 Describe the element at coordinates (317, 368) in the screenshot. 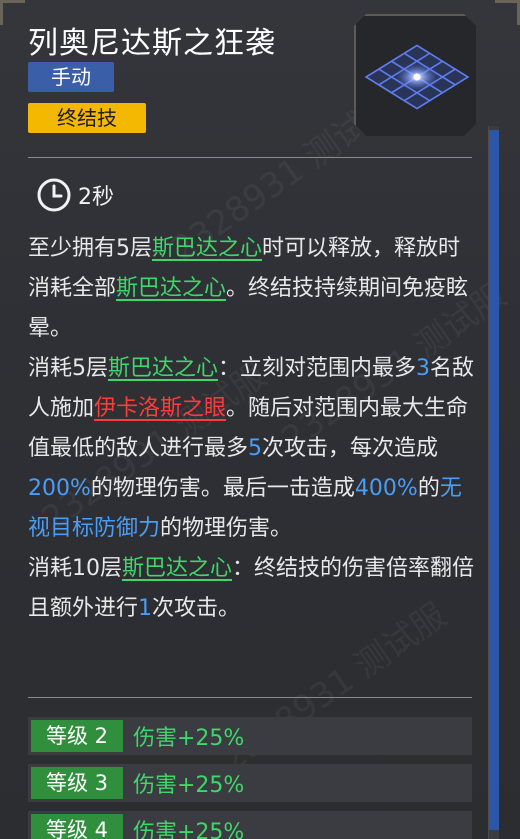

I see `desc-text: ：立刻对范围内最多` at that location.